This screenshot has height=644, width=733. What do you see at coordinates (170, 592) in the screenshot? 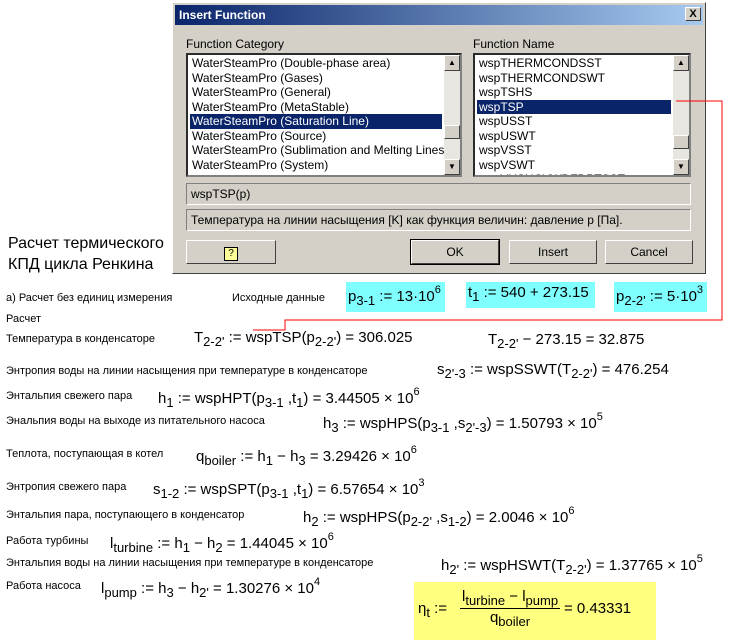
I see `eq-part-arg-sub: 3` at bounding box center [170, 592].